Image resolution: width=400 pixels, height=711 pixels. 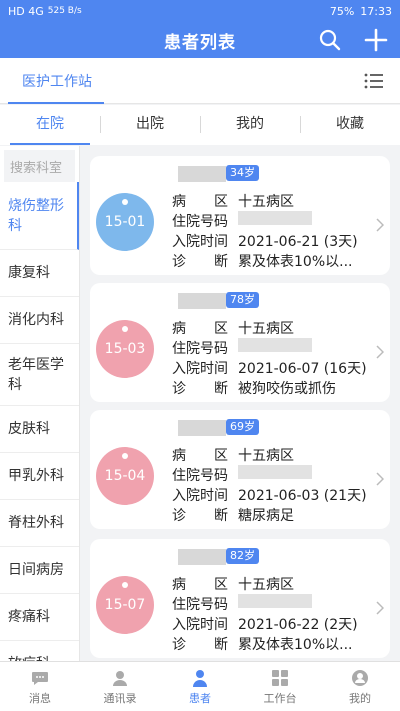 What do you see at coordinates (39, 570) in the screenshot?
I see `sidebar-item-day-ward: 日间病房` at bounding box center [39, 570].